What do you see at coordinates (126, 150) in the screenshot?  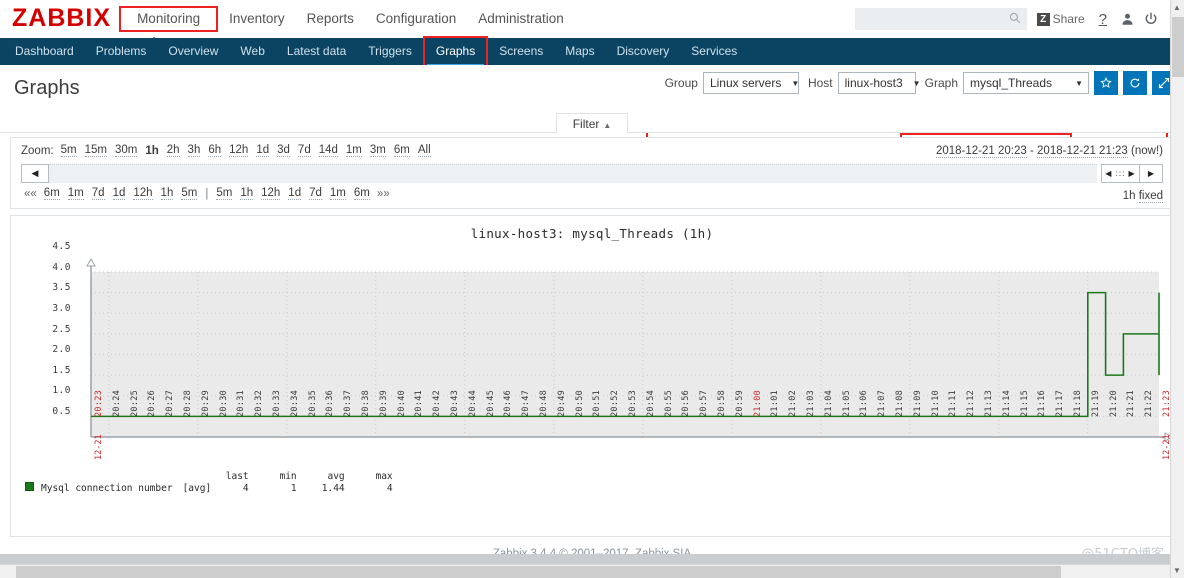 I see `zoom-option-30m: 30m` at bounding box center [126, 150].